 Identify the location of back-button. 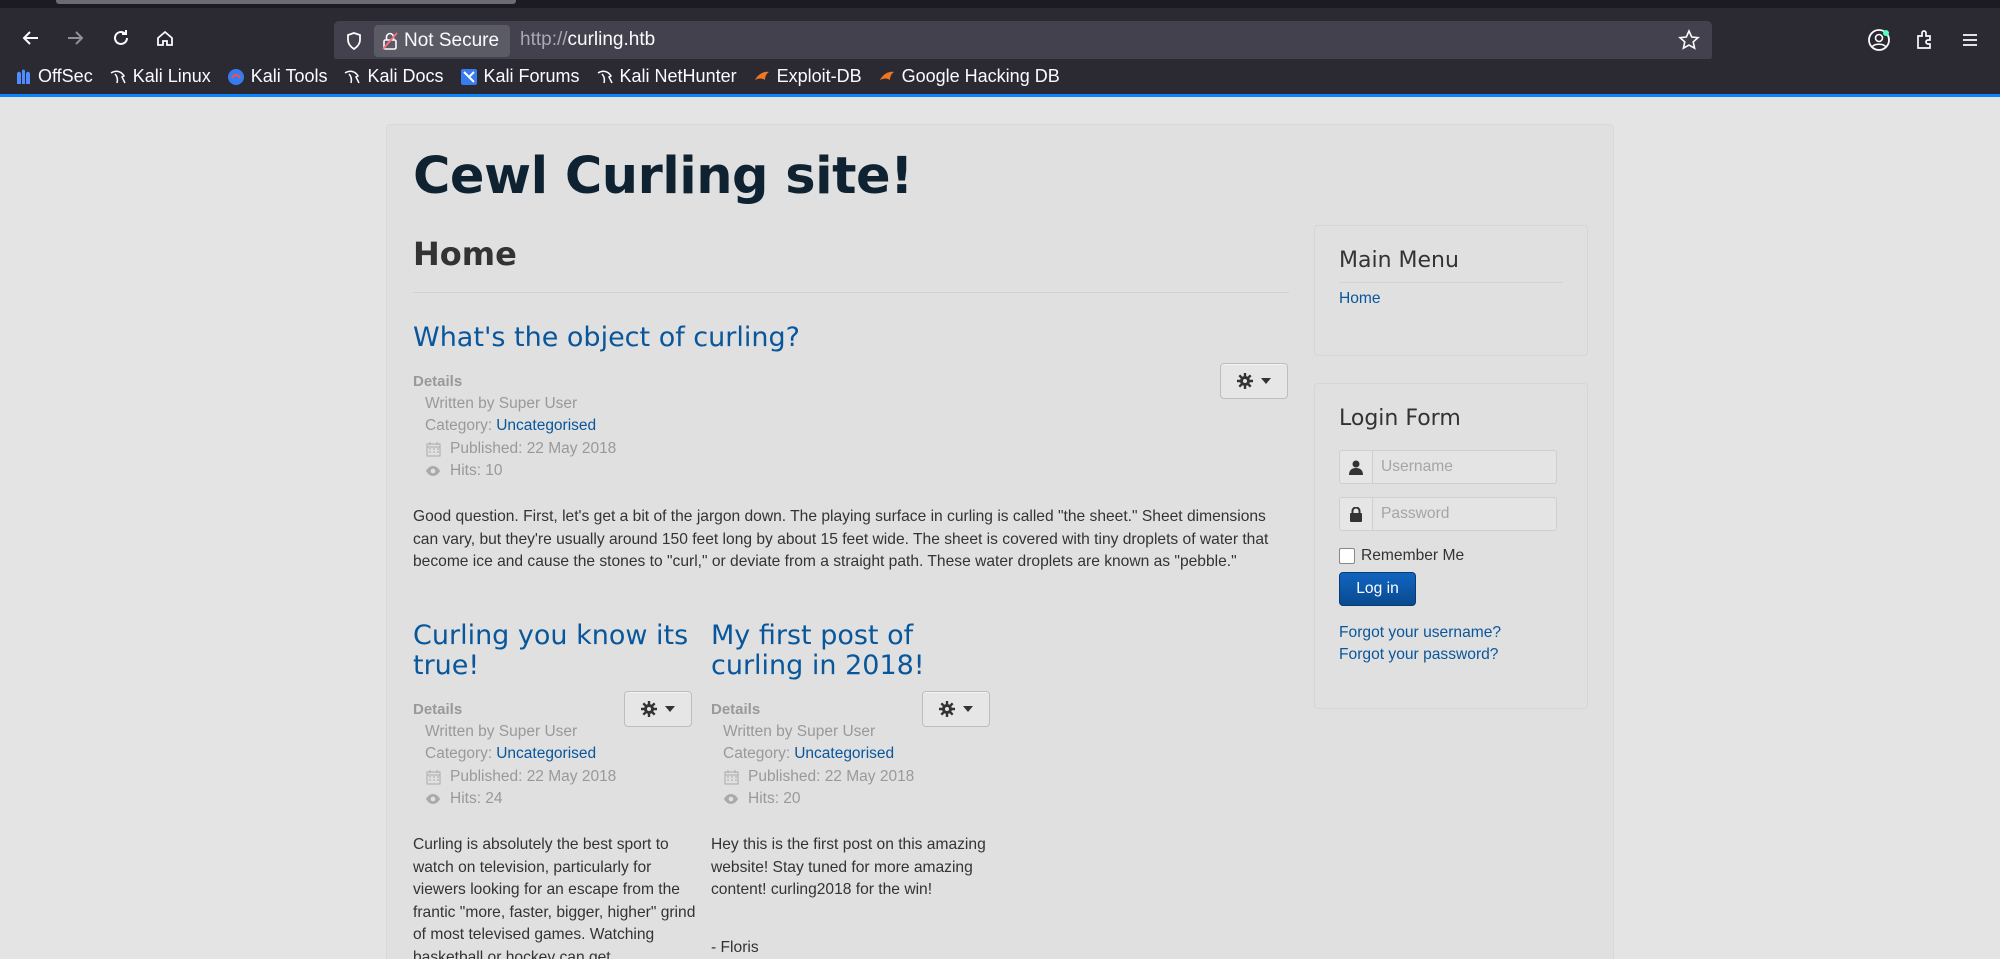
(31, 38).